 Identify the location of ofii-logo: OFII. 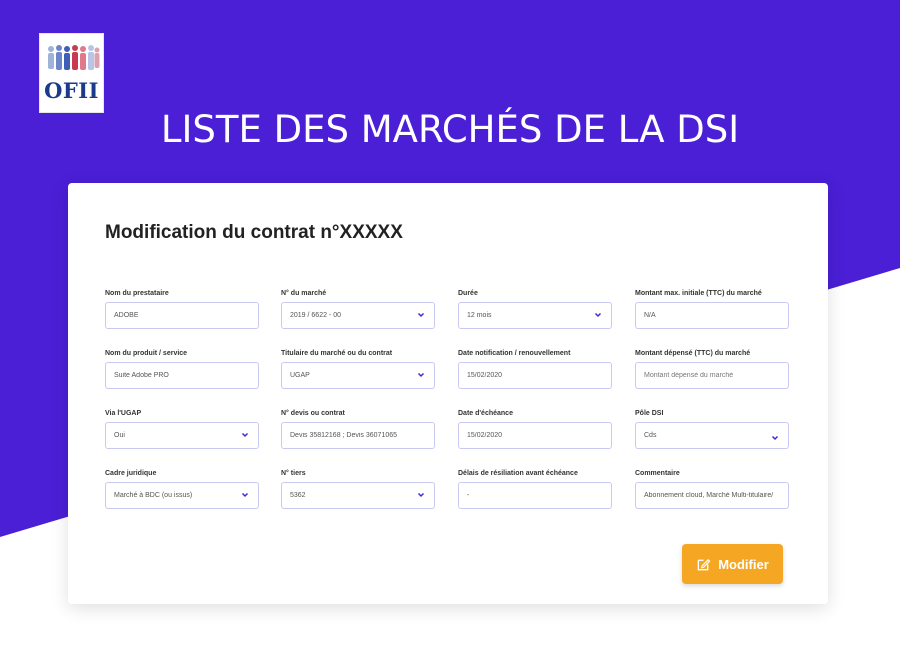
(71, 73).